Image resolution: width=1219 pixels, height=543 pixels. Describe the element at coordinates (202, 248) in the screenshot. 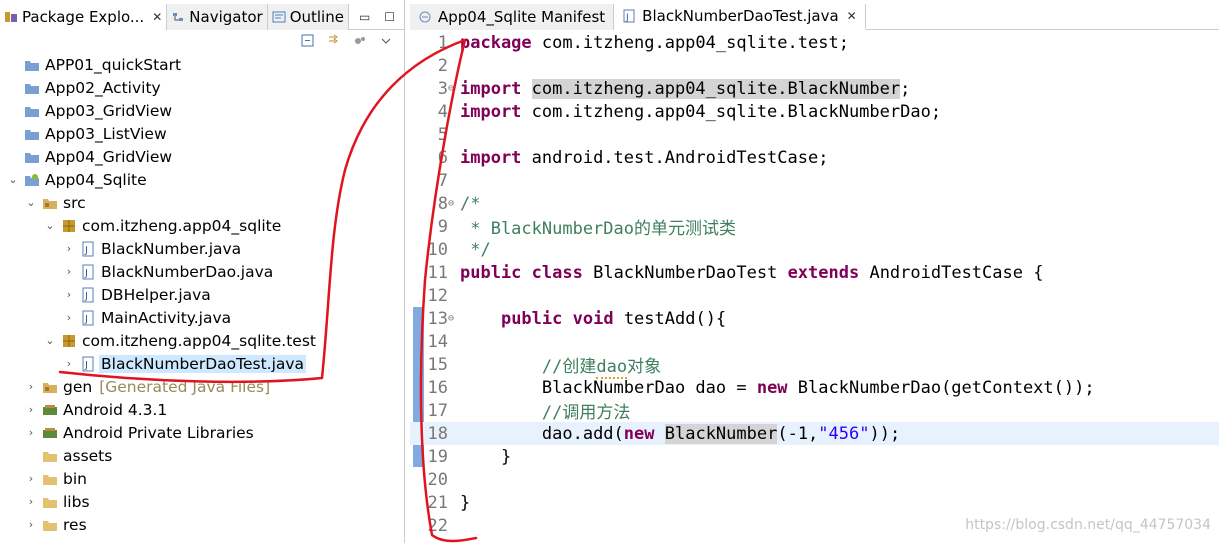

I see `tree-item-java-file: › J BlackNumber.java` at that location.